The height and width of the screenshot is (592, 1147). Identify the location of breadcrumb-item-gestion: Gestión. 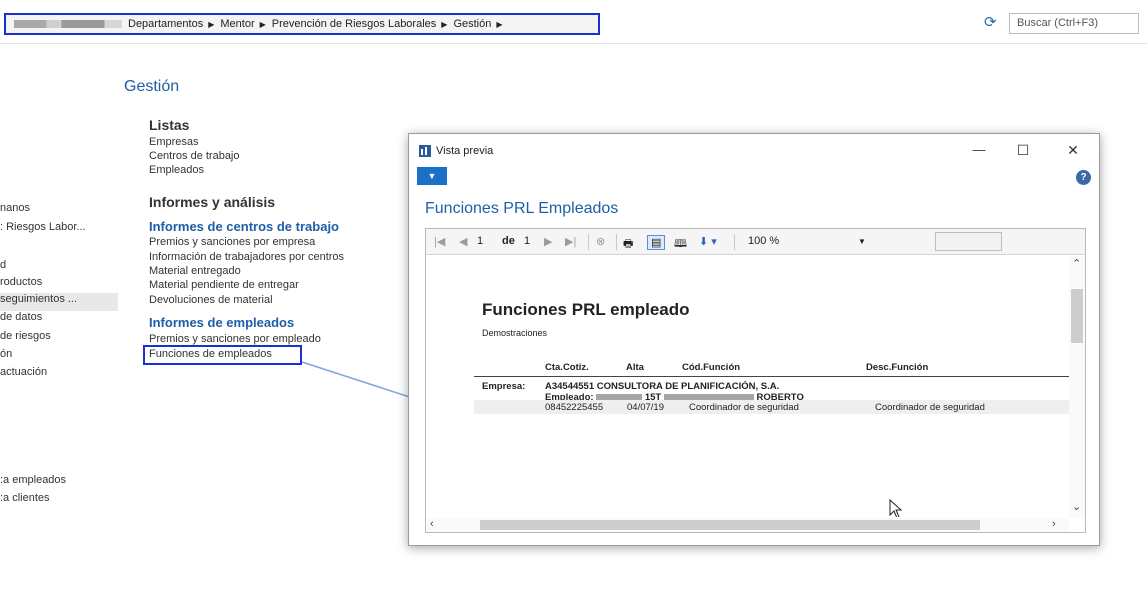
(472, 24).